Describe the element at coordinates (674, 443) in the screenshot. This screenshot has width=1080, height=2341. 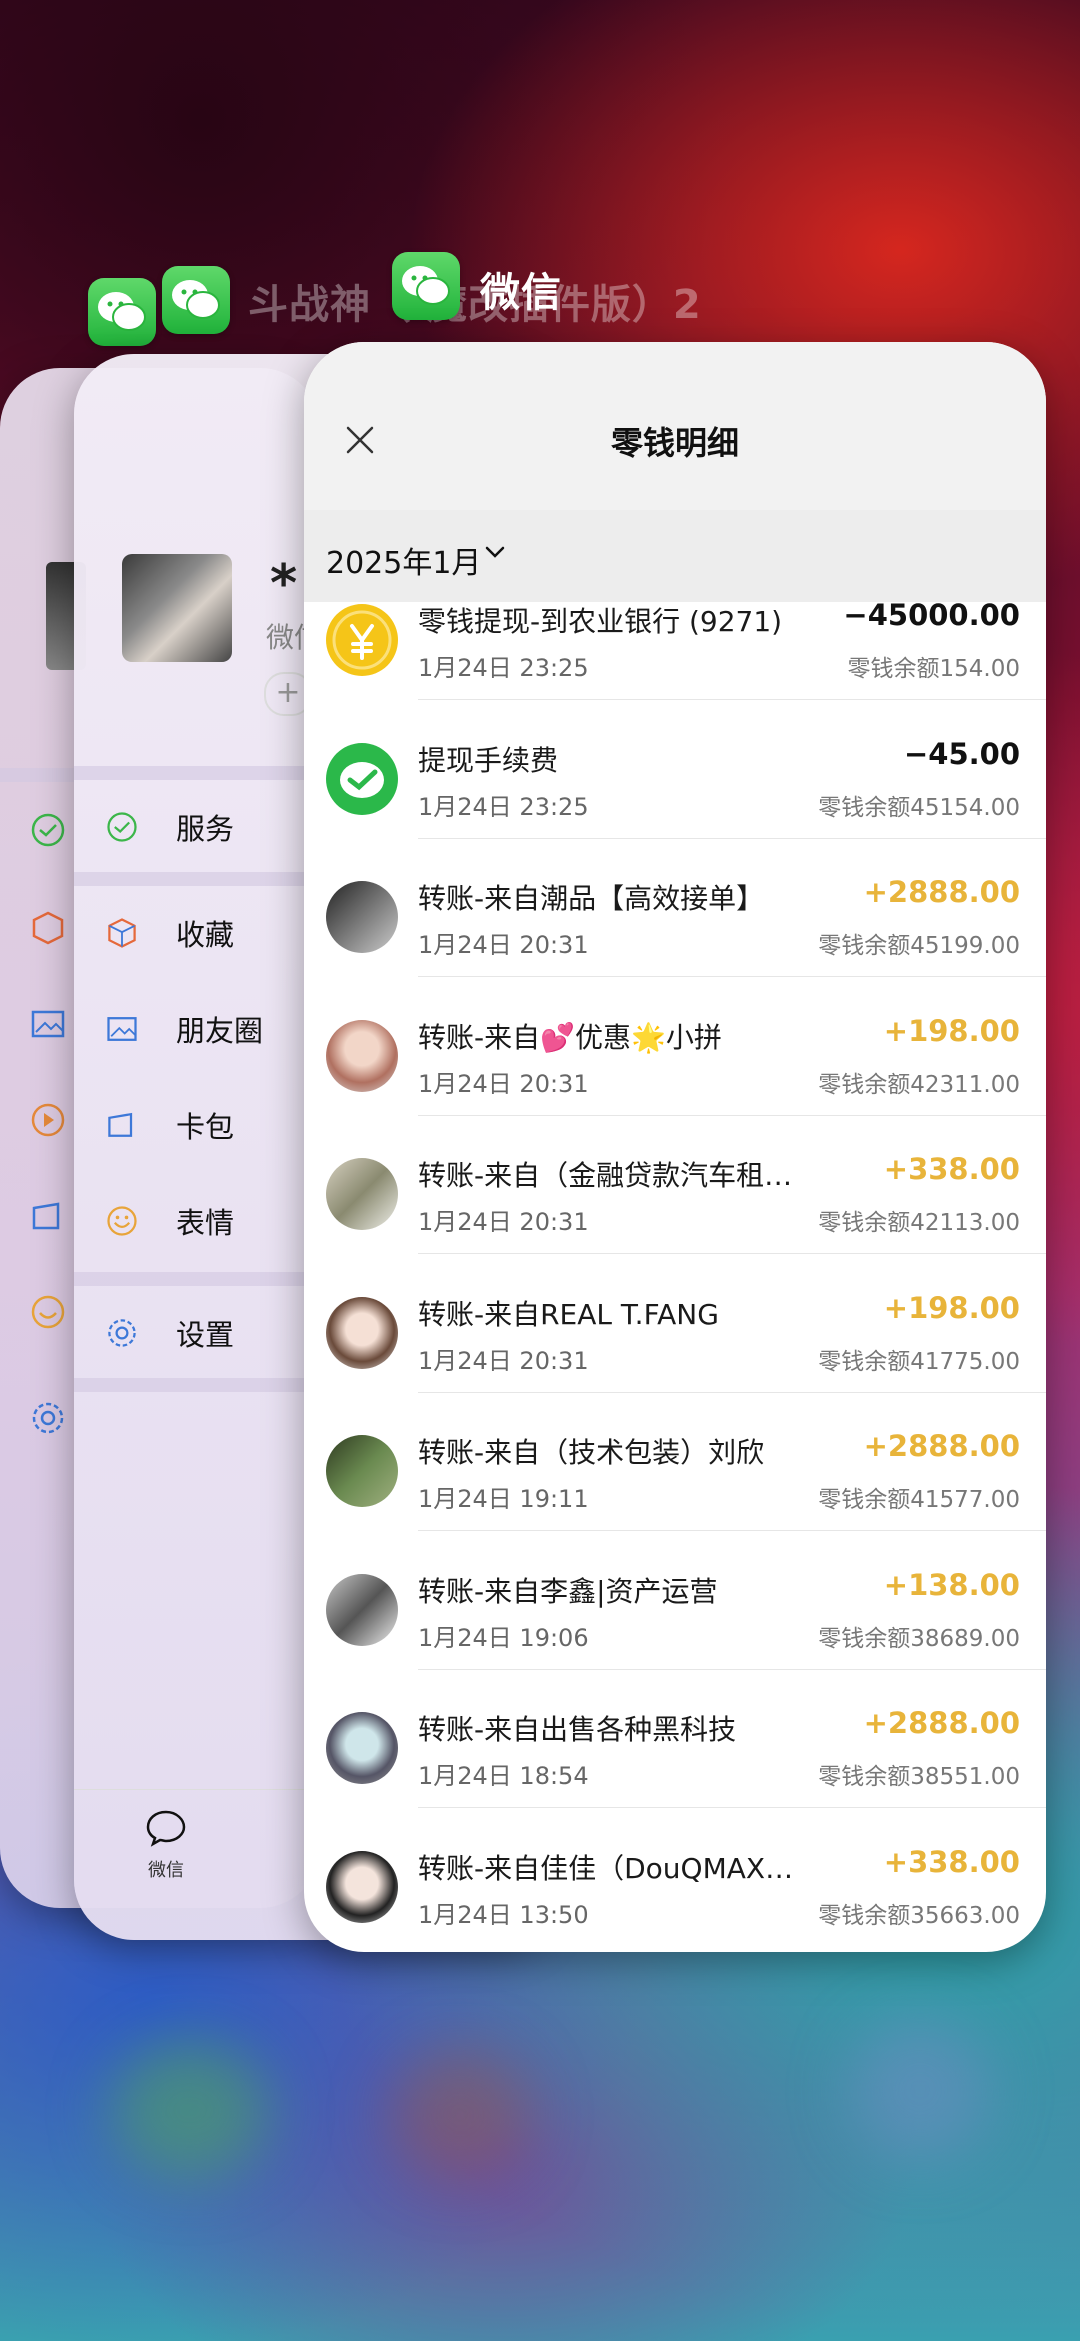
I see `page-title: 零钱明细` at that location.